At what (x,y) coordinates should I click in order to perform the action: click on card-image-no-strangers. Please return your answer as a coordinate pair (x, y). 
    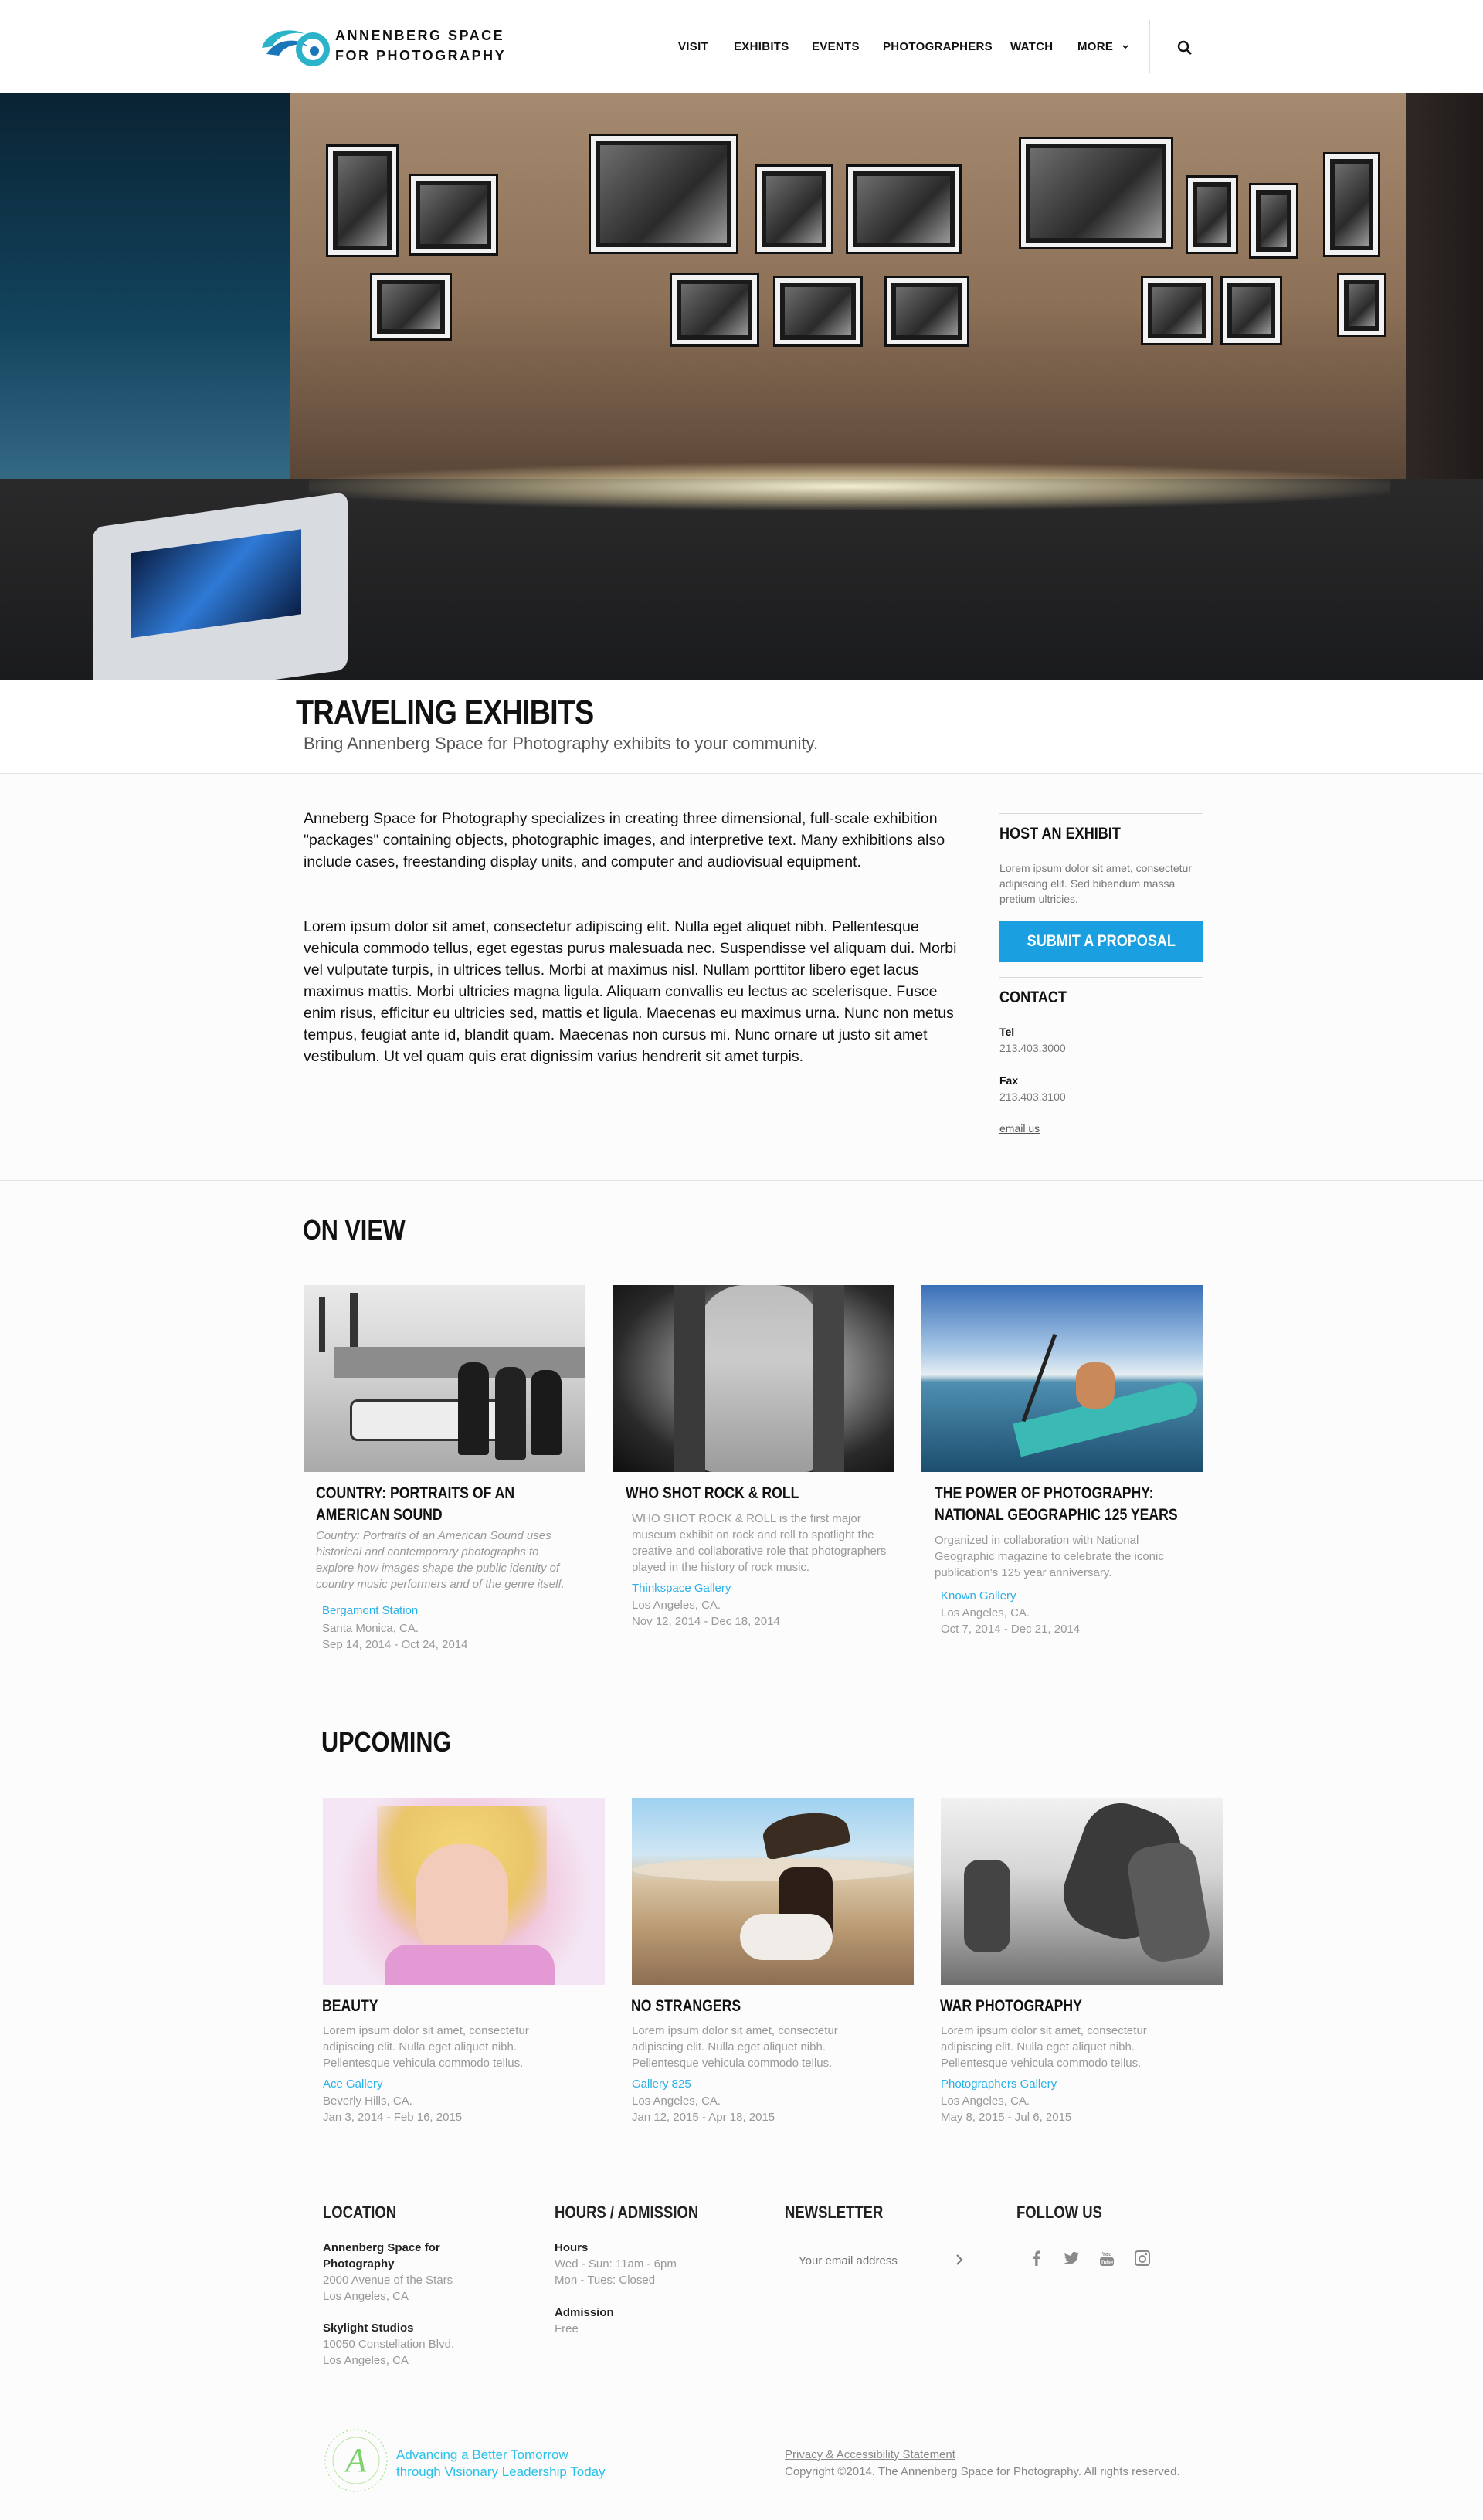
    Looking at the image, I should click on (773, 1891).